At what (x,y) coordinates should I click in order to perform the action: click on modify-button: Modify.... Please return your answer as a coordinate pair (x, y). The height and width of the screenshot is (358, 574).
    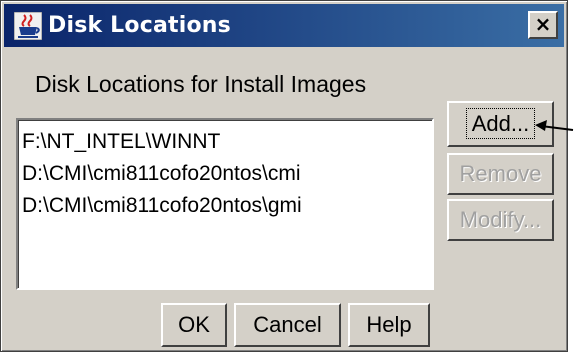
    Looking at the image, I should click on (500, 220).